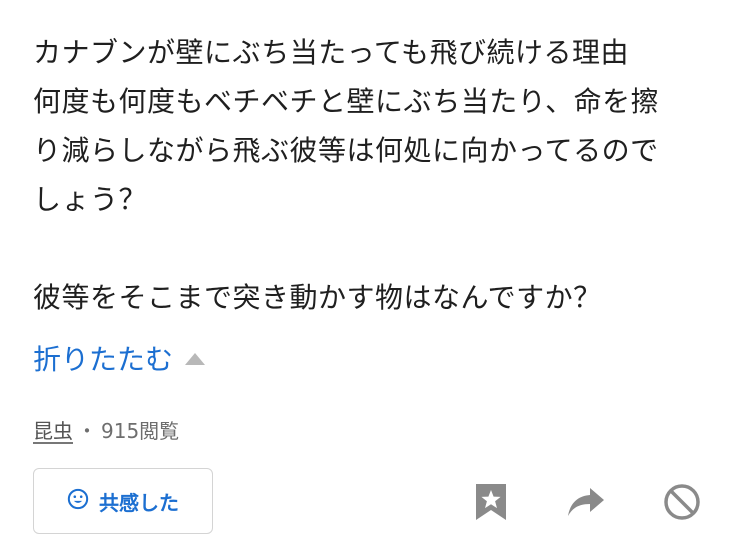 This screenshot has width=750, height=556. What do you see at coordinates (90, 199) in the screenshot?
I see `question-line: しょう？` at bounding box center [90, 199].